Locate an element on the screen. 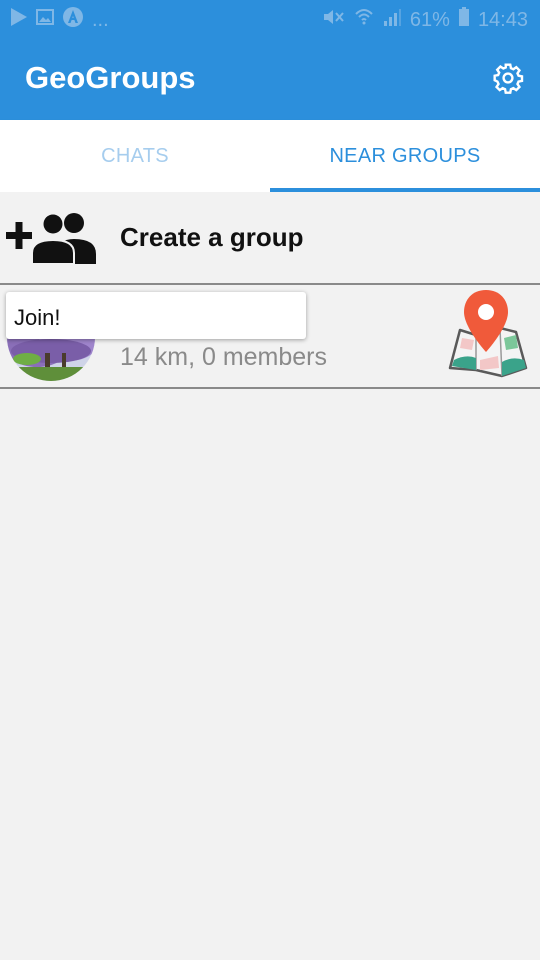 The height and width of the screenshot is (960, 540). group-distance-members: 14 km, 0 members is located at coordinates (224, 357).